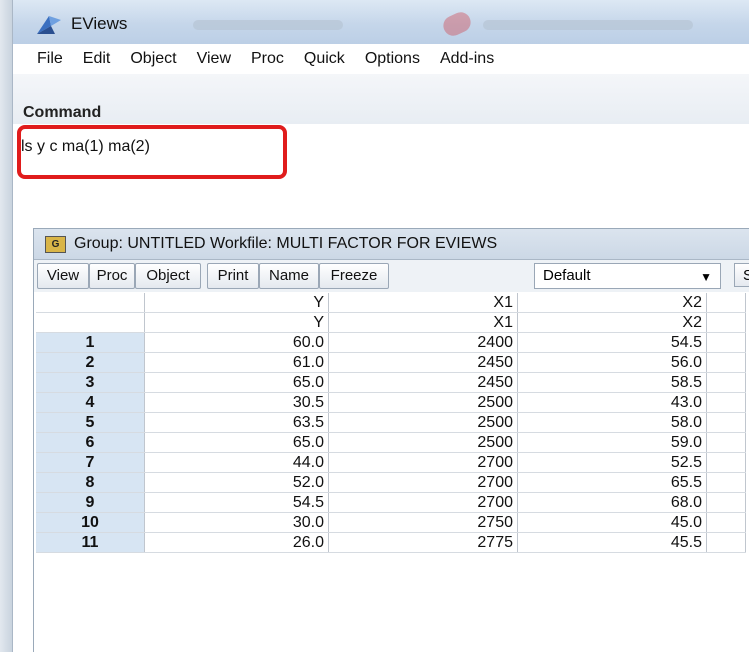 This screenshot has height=652, width=749. What do you see at coordinates (90, 422) in the screenshot?
I see `obs-label: 5` at bounding box center [90, 422].